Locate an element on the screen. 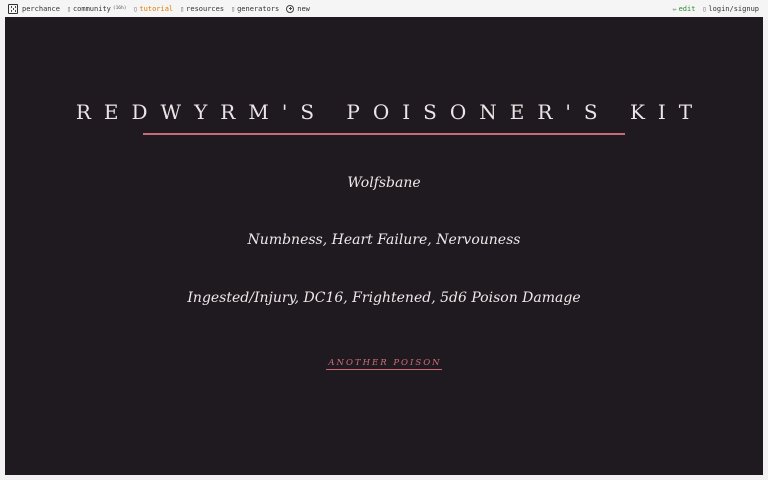 The width and height of the screenshot is (768, 480). community-label: community is located at coordinates (91, 8).